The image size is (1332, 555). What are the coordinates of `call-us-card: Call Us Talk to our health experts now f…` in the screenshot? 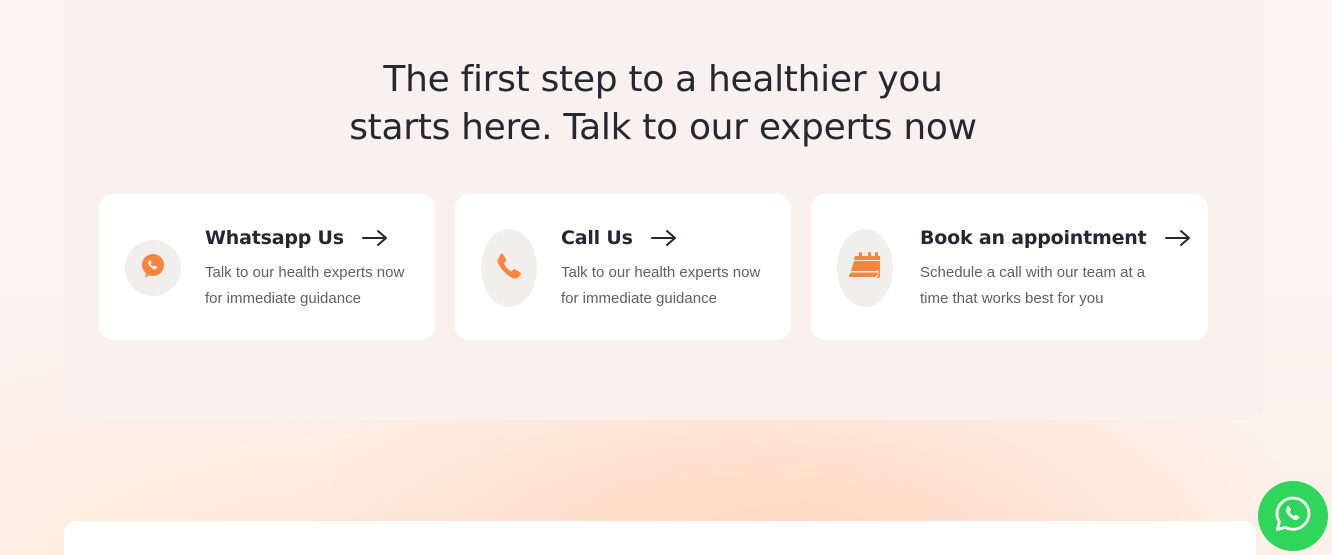 It's located at (623, 267).